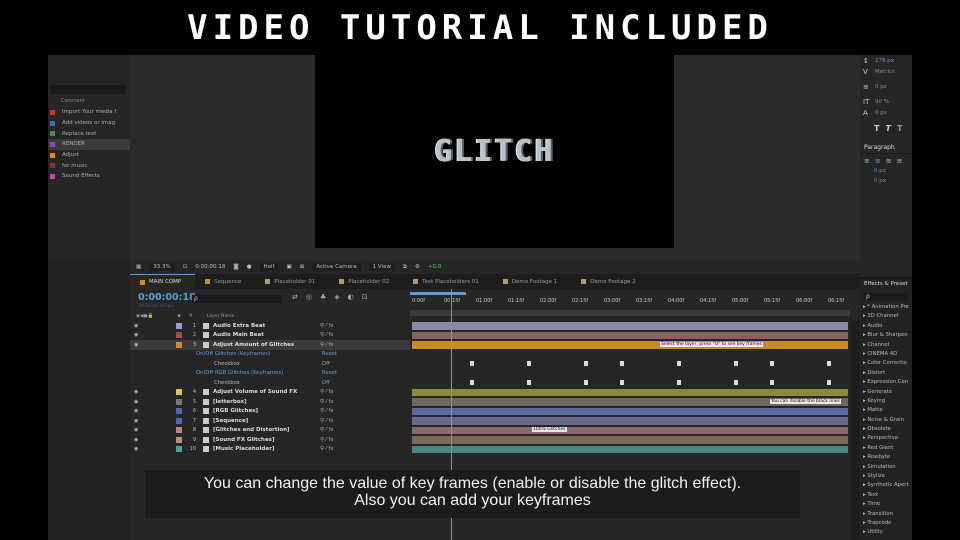  I want to click on layer-name: [Glitches and Distortion], so click(251, 430).